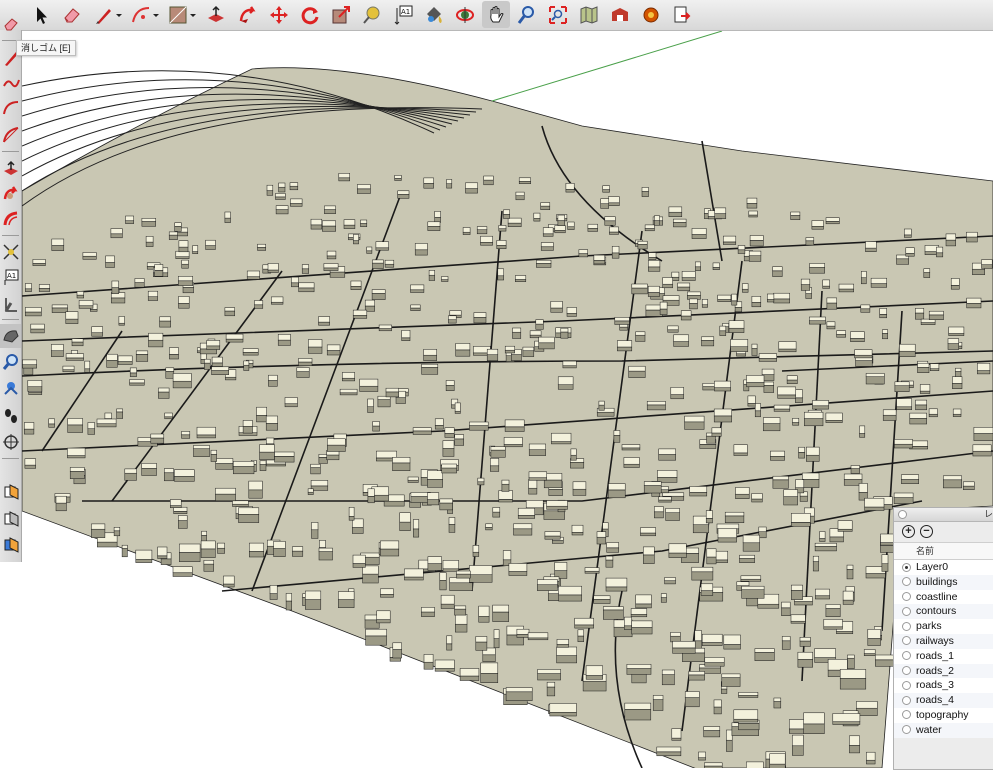 The height and width of the screenshot is (770, 993). I want to click on dimension-text-icon: A1, so click(403, 15).